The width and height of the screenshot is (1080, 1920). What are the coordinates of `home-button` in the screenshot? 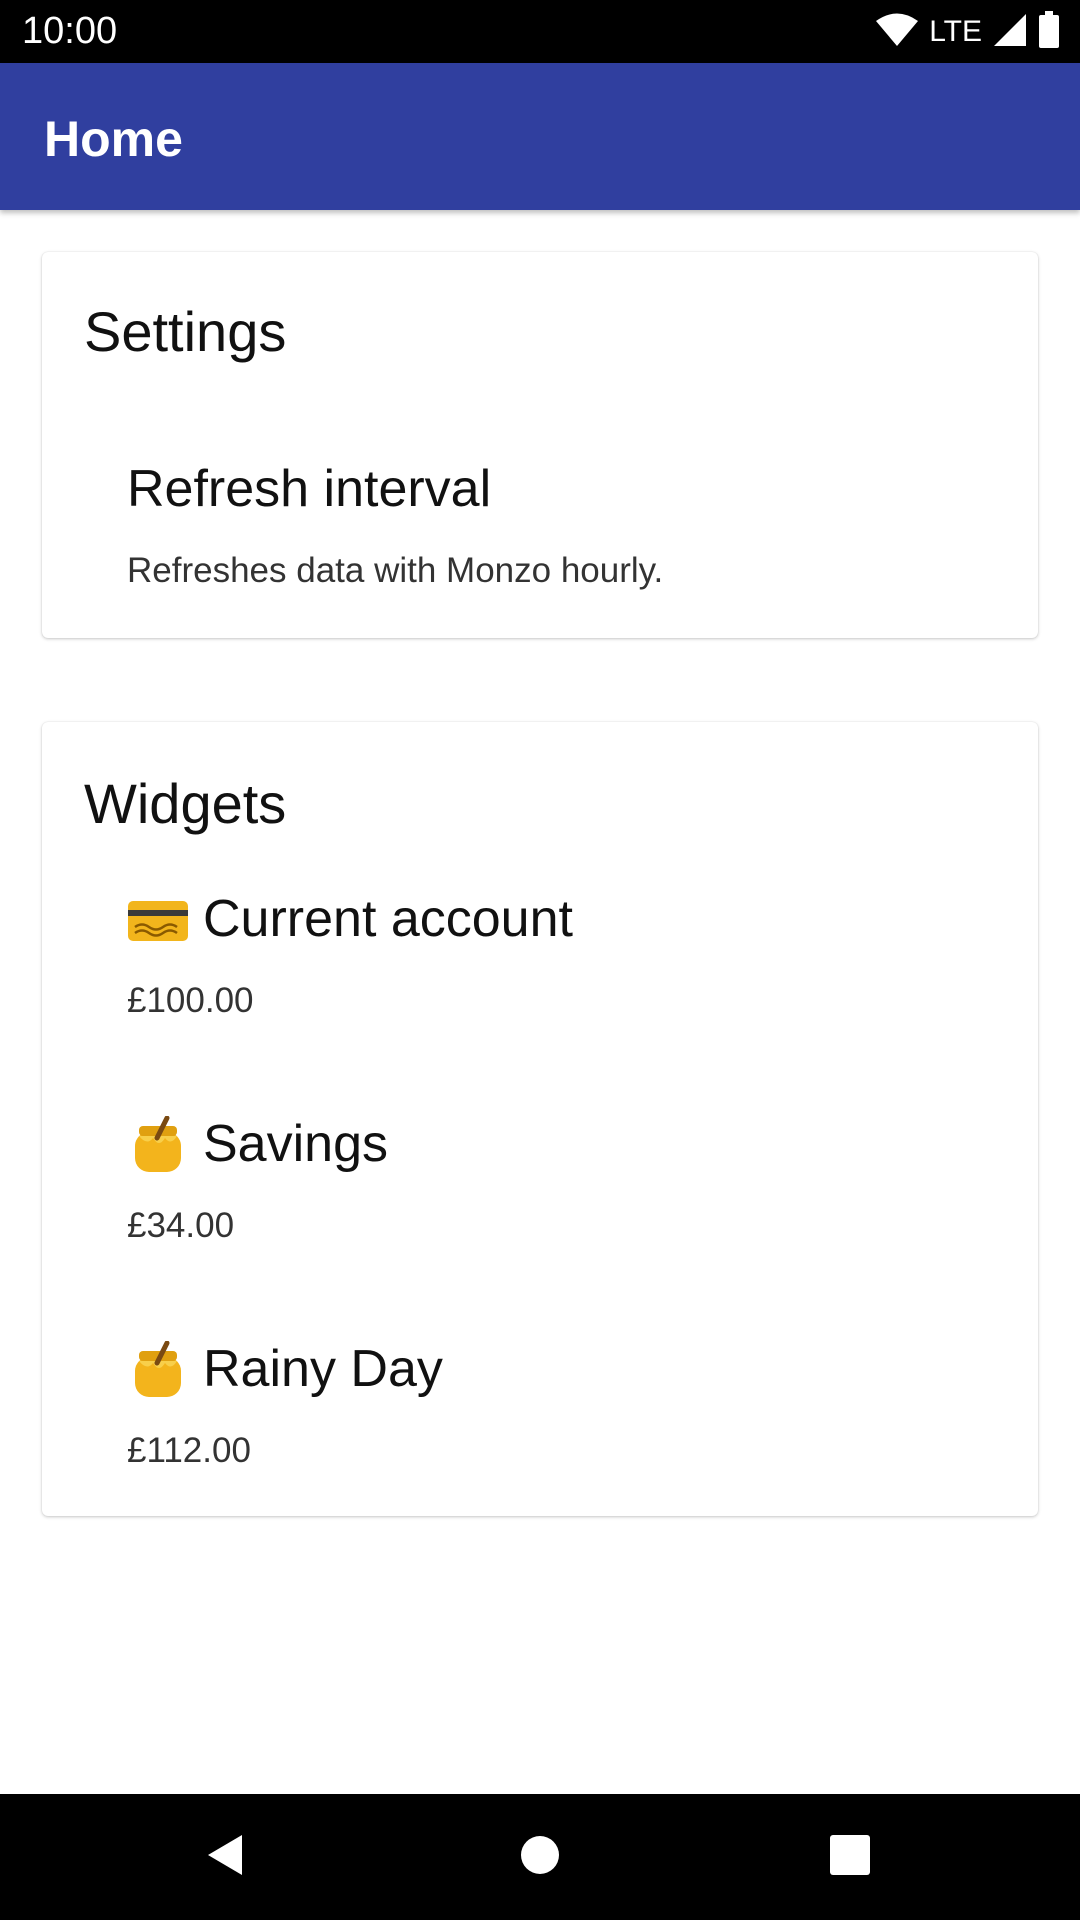 It's located at (540, 1857).